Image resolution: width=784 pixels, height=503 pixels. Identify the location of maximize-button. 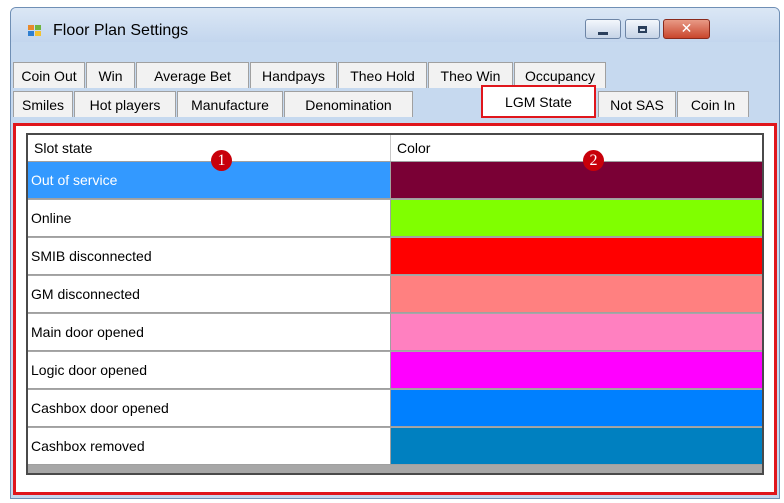
(642, 29).